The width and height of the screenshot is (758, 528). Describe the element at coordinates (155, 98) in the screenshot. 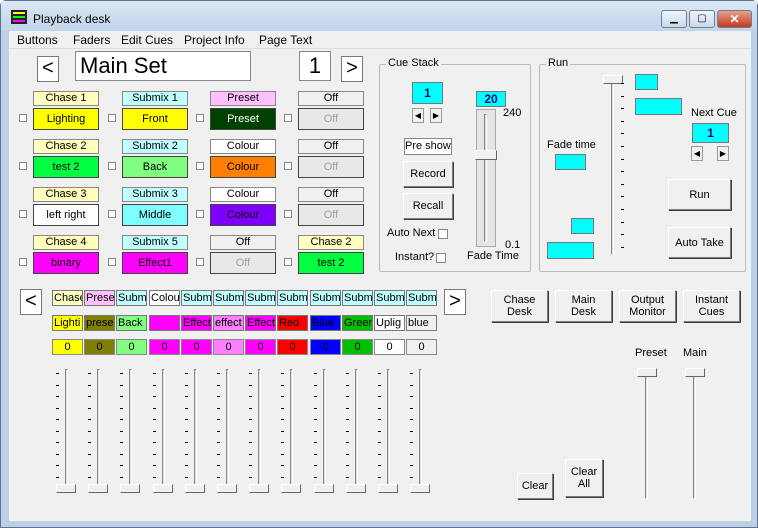

I see `playback-button-label: Submix 1` at that location.